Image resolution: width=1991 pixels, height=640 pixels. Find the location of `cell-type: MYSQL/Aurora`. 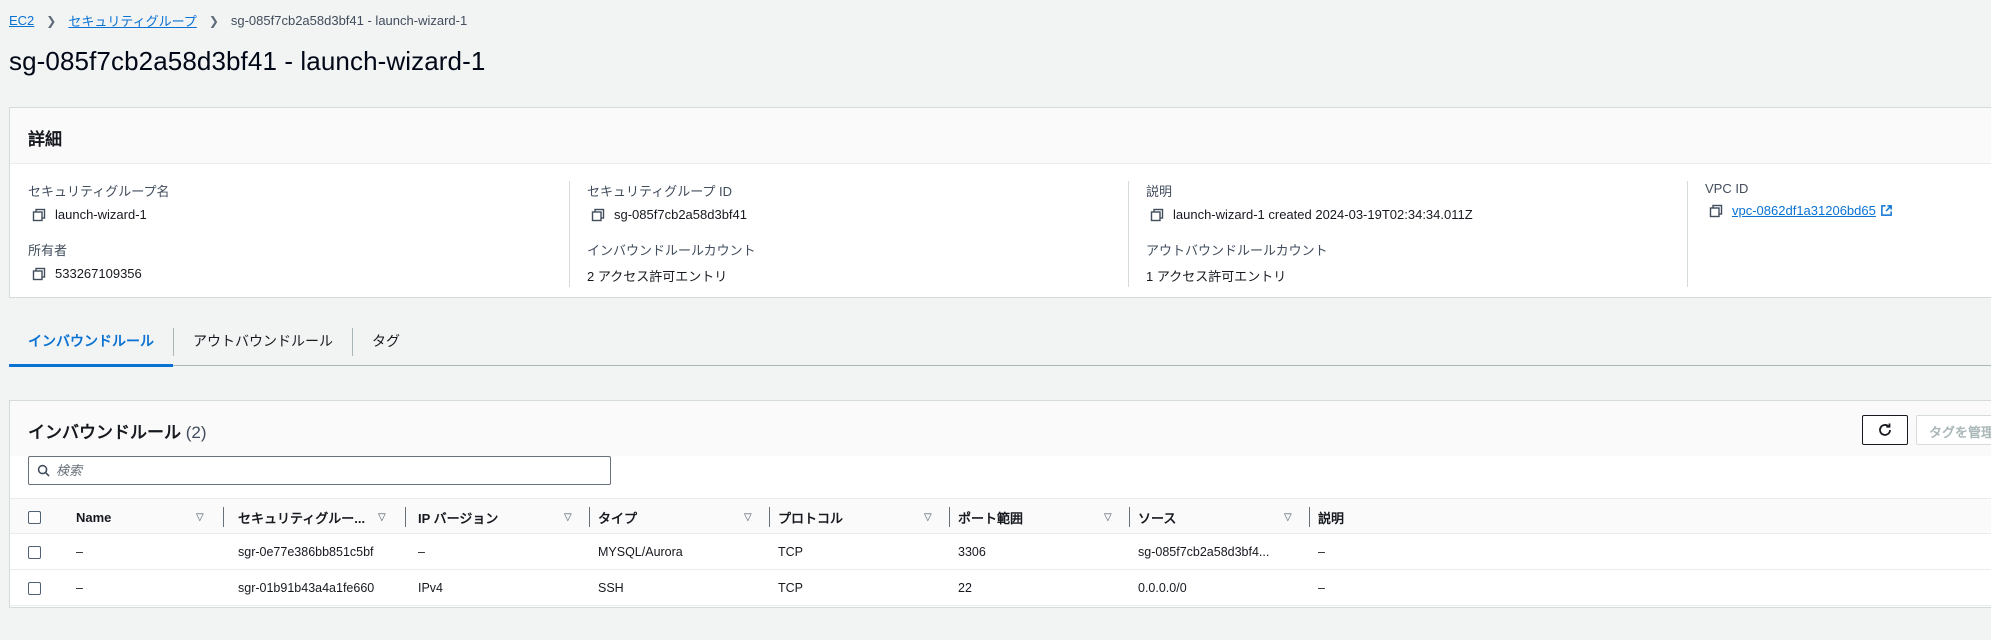

cell-type: MYSQL/Aurora is located at coordinates (640, 552).